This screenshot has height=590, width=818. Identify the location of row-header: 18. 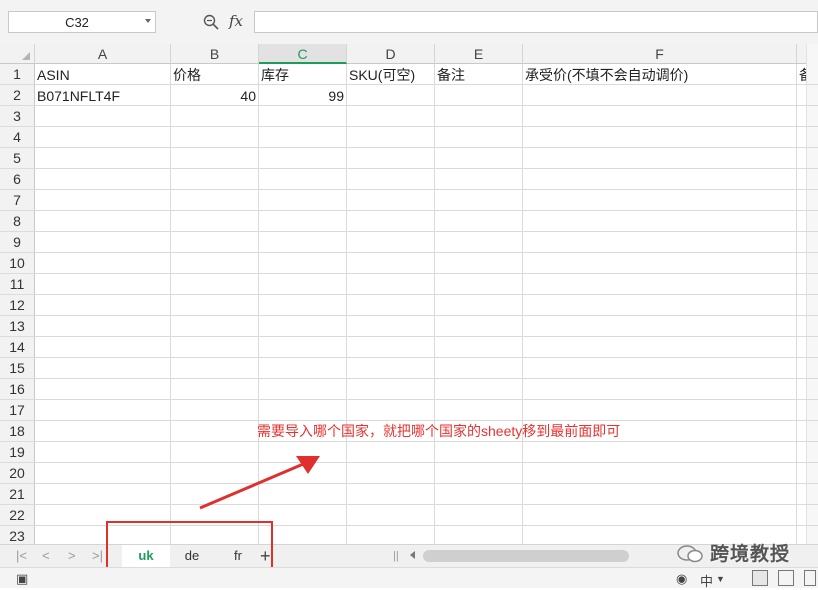
(17, 431).